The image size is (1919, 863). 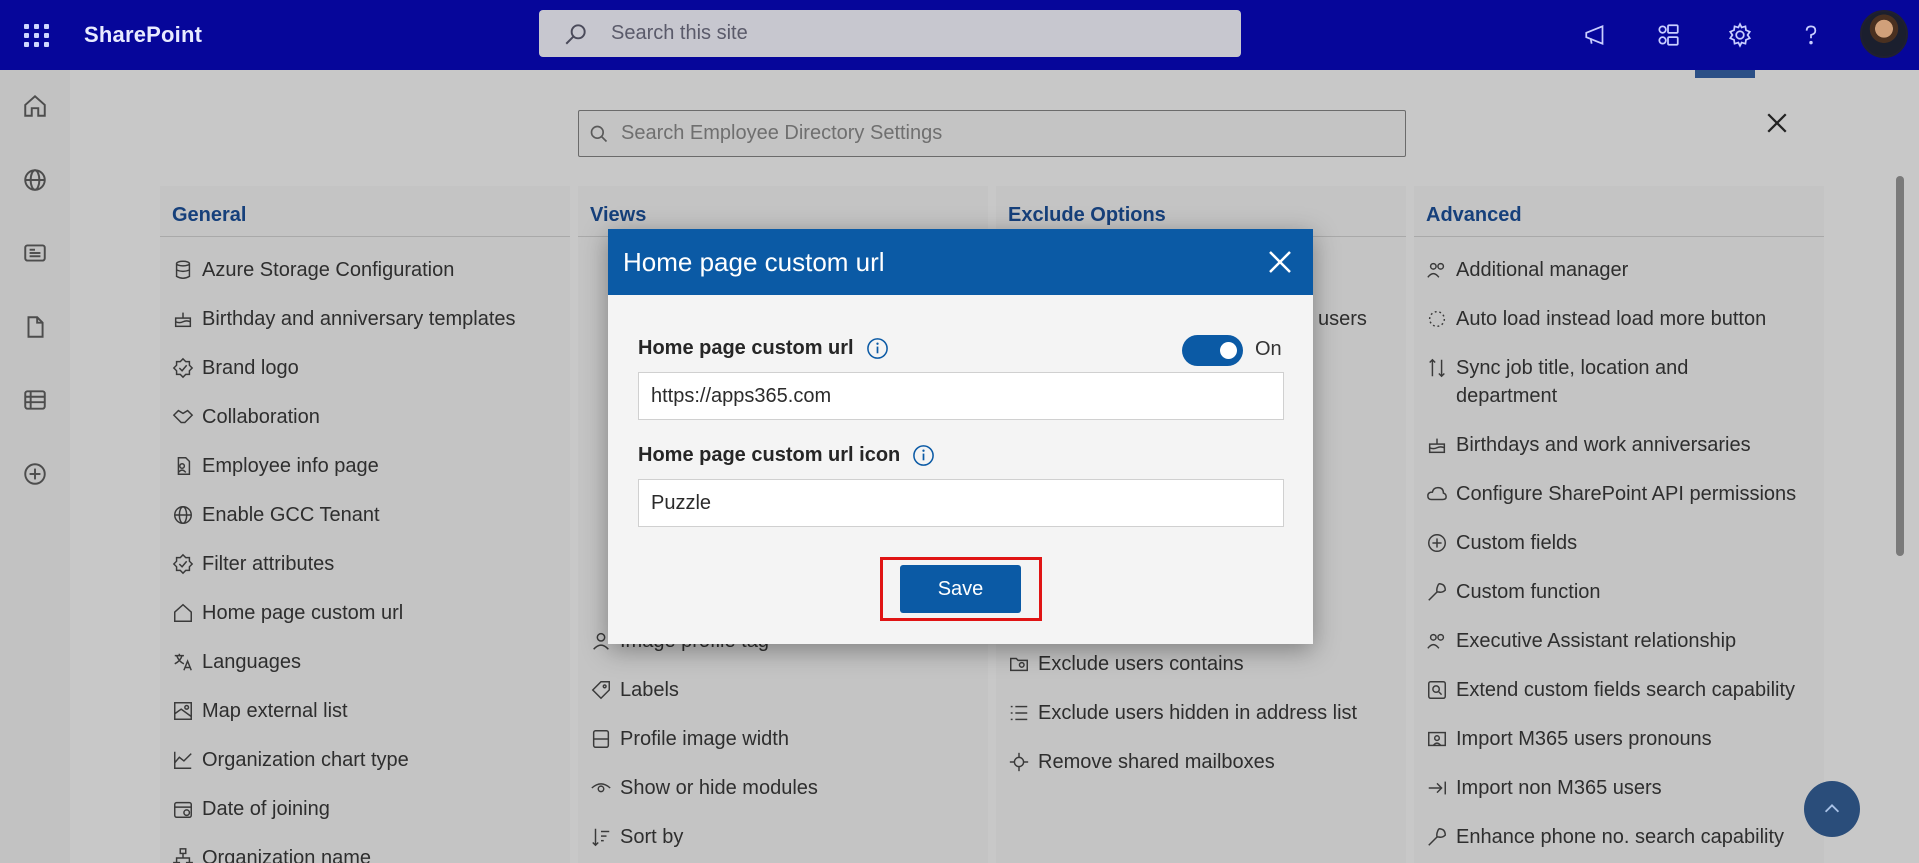 What do you see at coordinates (1611, 494) in the screenshot?
I see `list-item: Configure SharePoint API permissions` at bounding box center [1611, 494].